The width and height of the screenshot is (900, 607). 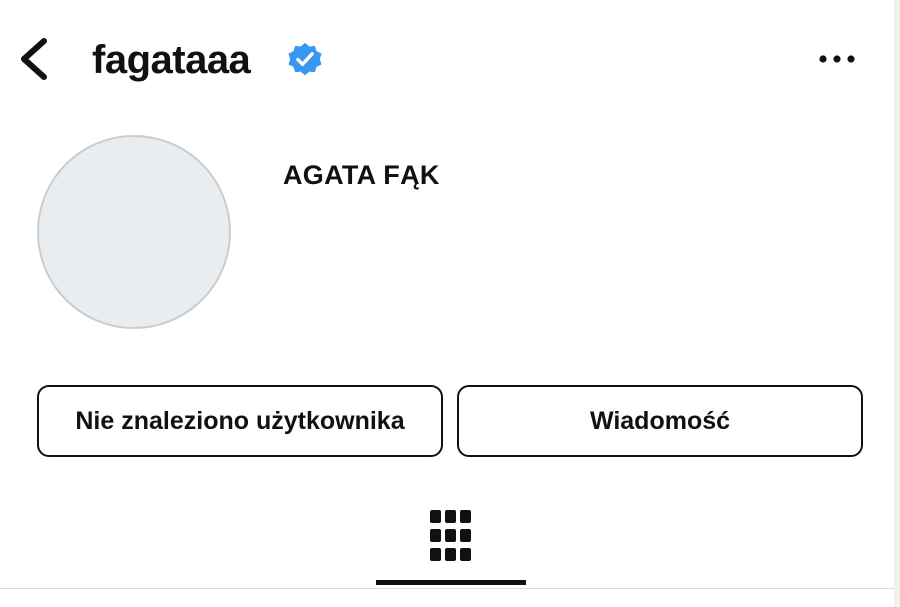 I want to click on profile-display-name: AGATA FĄK, so click(x=361, y=175).